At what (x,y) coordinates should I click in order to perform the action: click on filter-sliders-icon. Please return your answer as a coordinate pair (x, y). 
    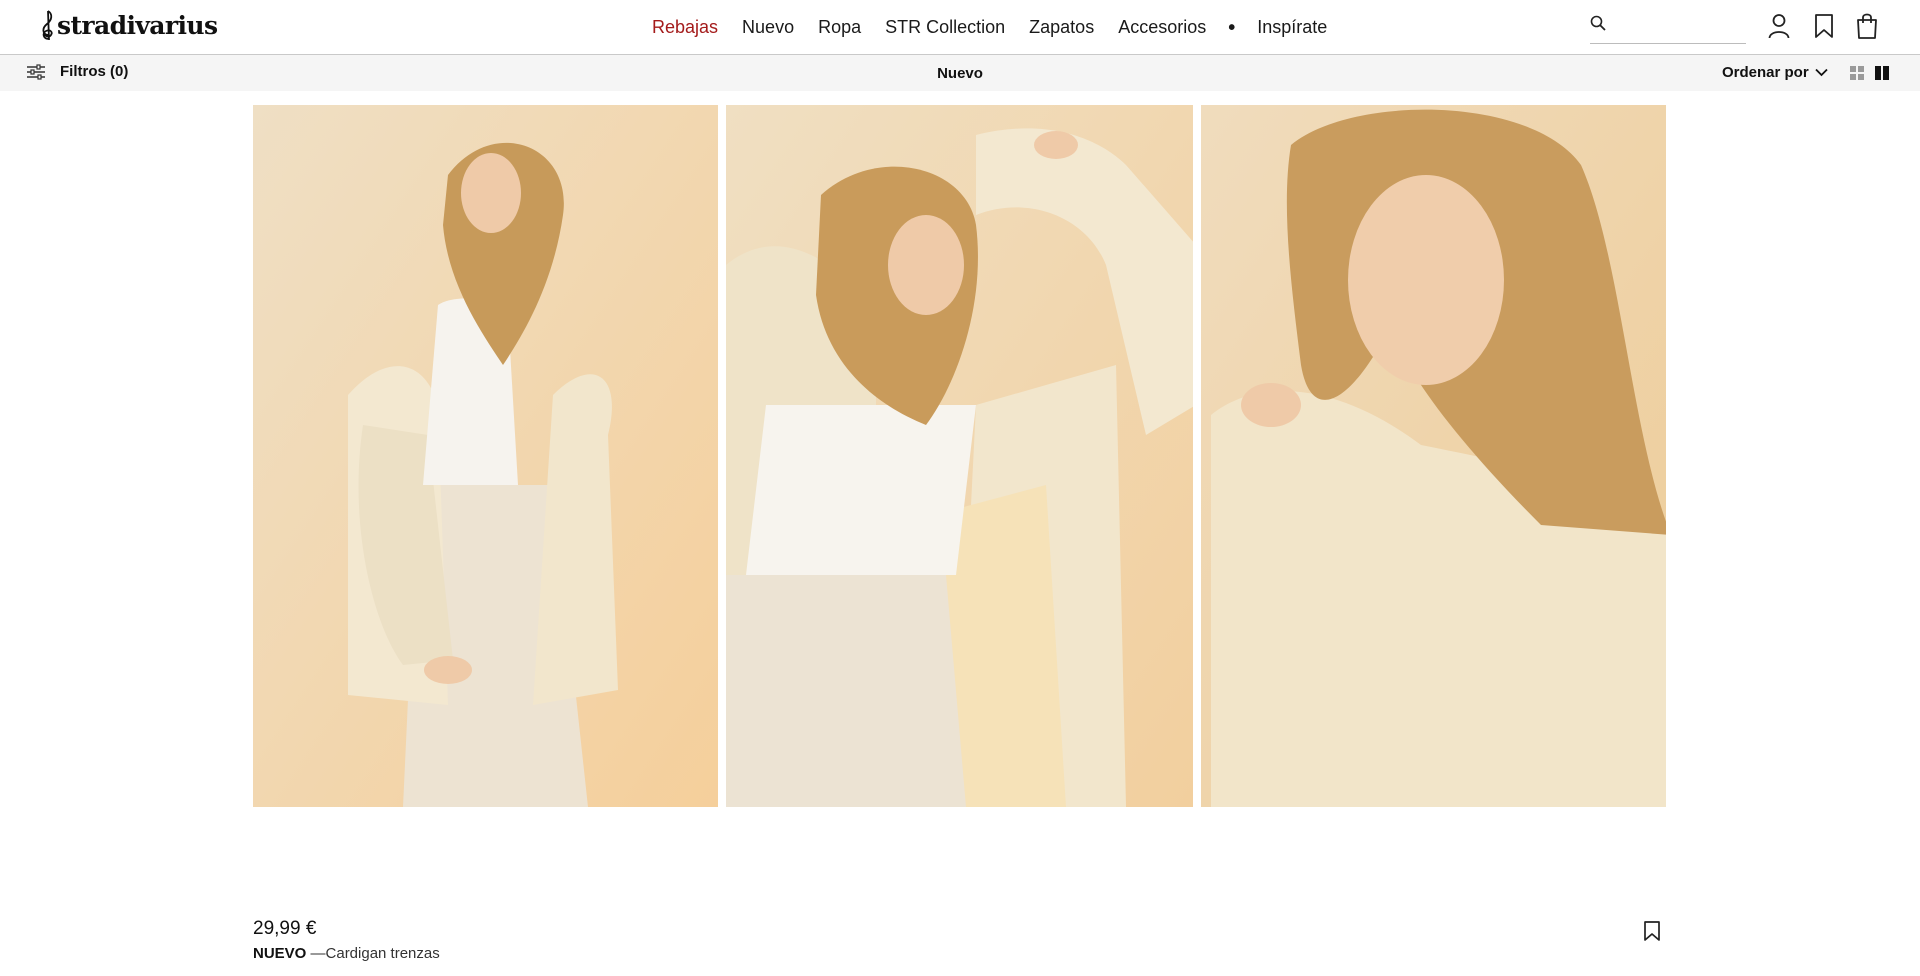
    Looking at the image, I should click on (36, 71).